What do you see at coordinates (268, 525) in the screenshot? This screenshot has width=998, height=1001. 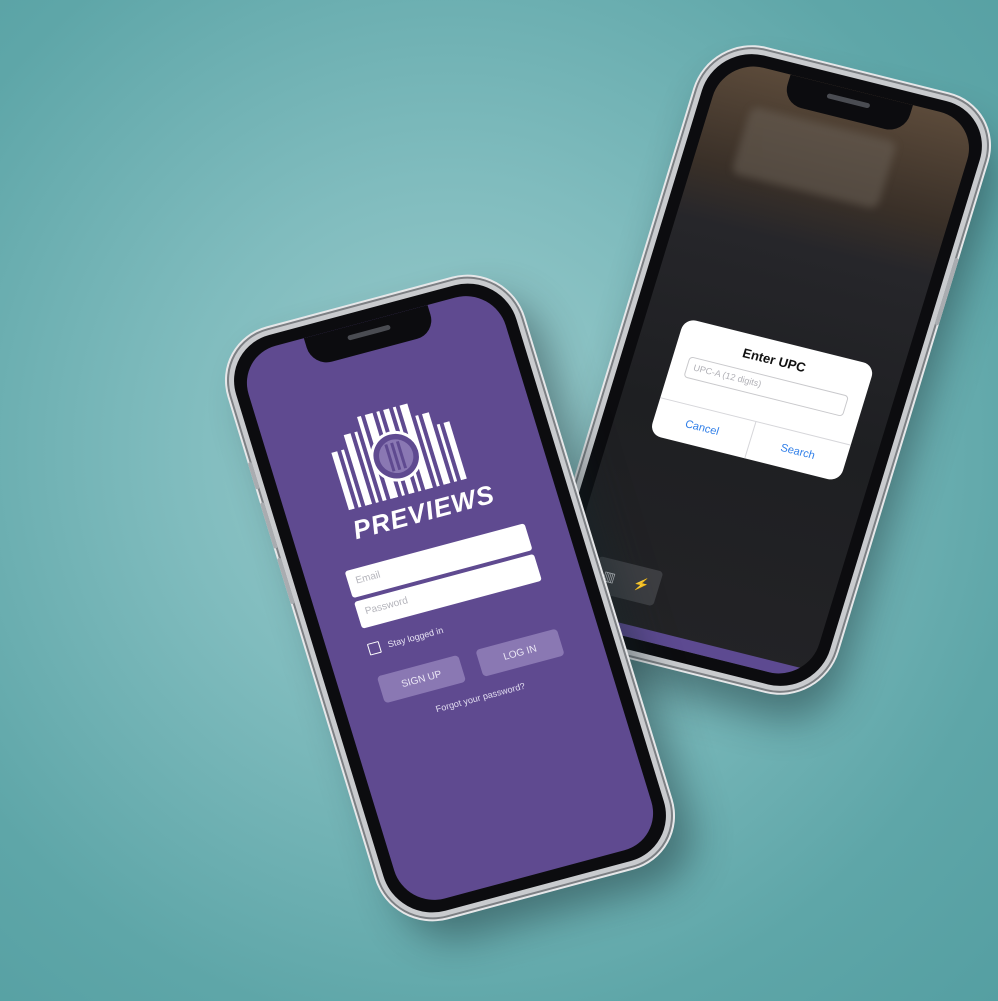 I see `volume-up-button` at bounding box center [268, 525].